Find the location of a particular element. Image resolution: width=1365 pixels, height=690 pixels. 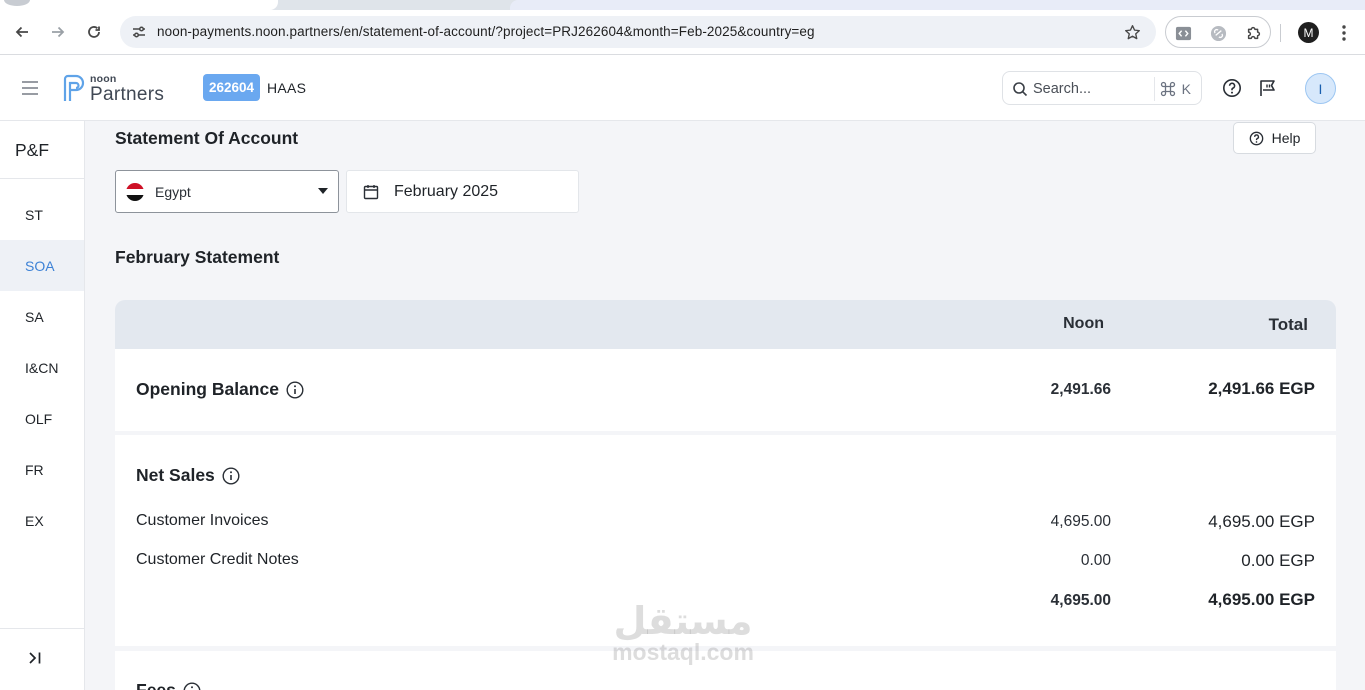

project-id-badge: 262604 is located at coordinates (232, 87).